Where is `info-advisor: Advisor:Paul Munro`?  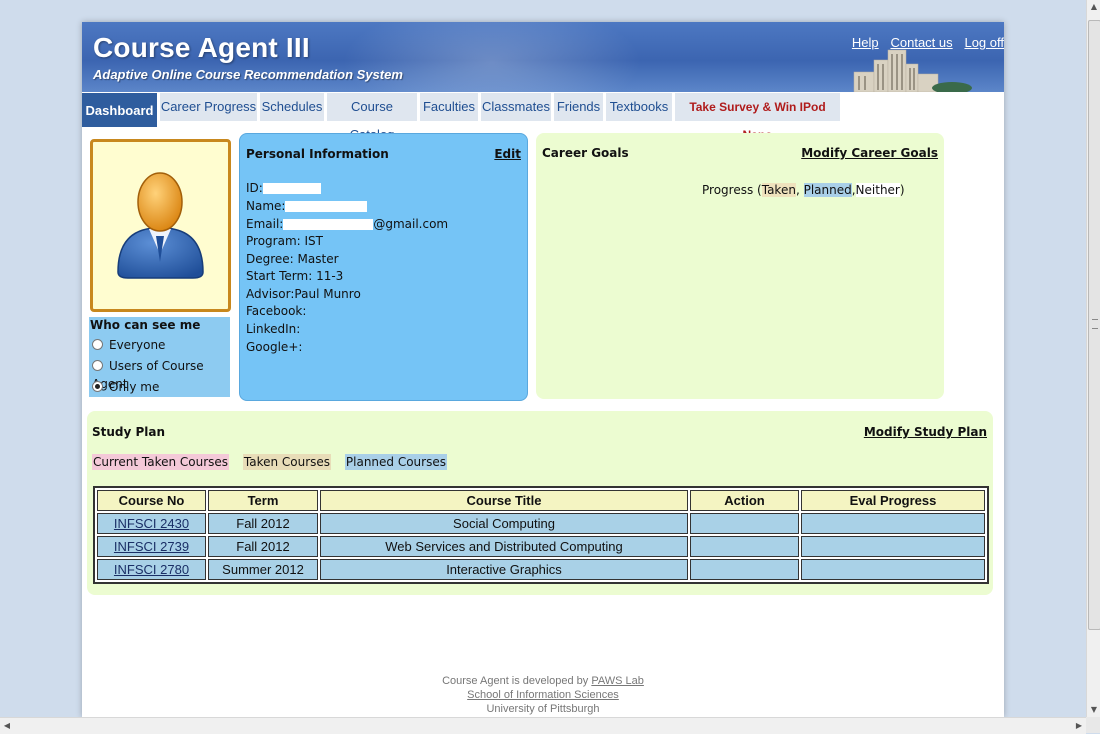
info-advisor: Advisor:Paul Munro is located at coordinates (303, 294).